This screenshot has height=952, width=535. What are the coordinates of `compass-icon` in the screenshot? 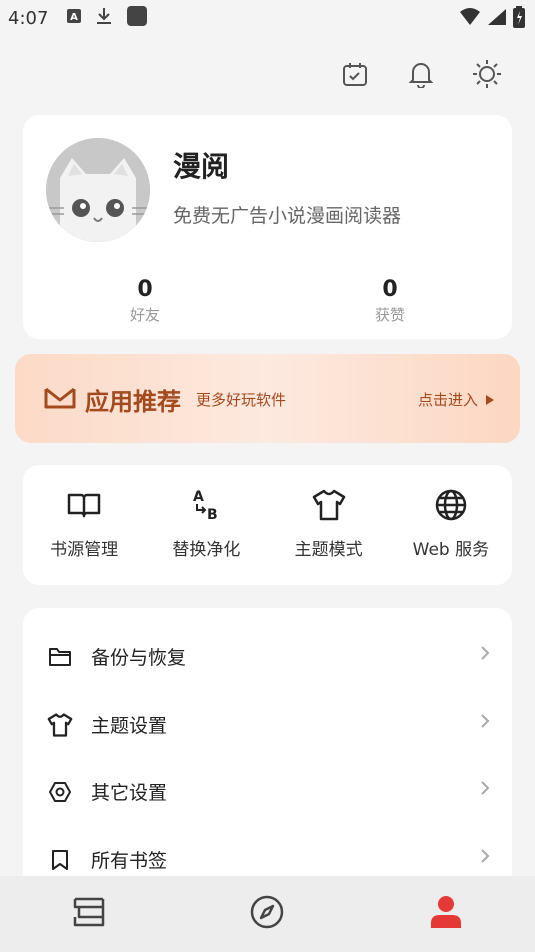 It's located at (267, 914).